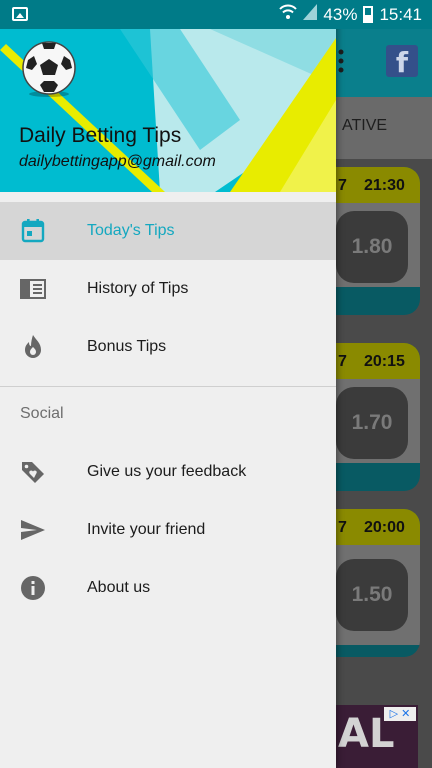 The image size is (432, 768). Describe the element at coordinates (376, 736) in the screenshot. I see `ad-banner: AL ▷ ✕` at that location.